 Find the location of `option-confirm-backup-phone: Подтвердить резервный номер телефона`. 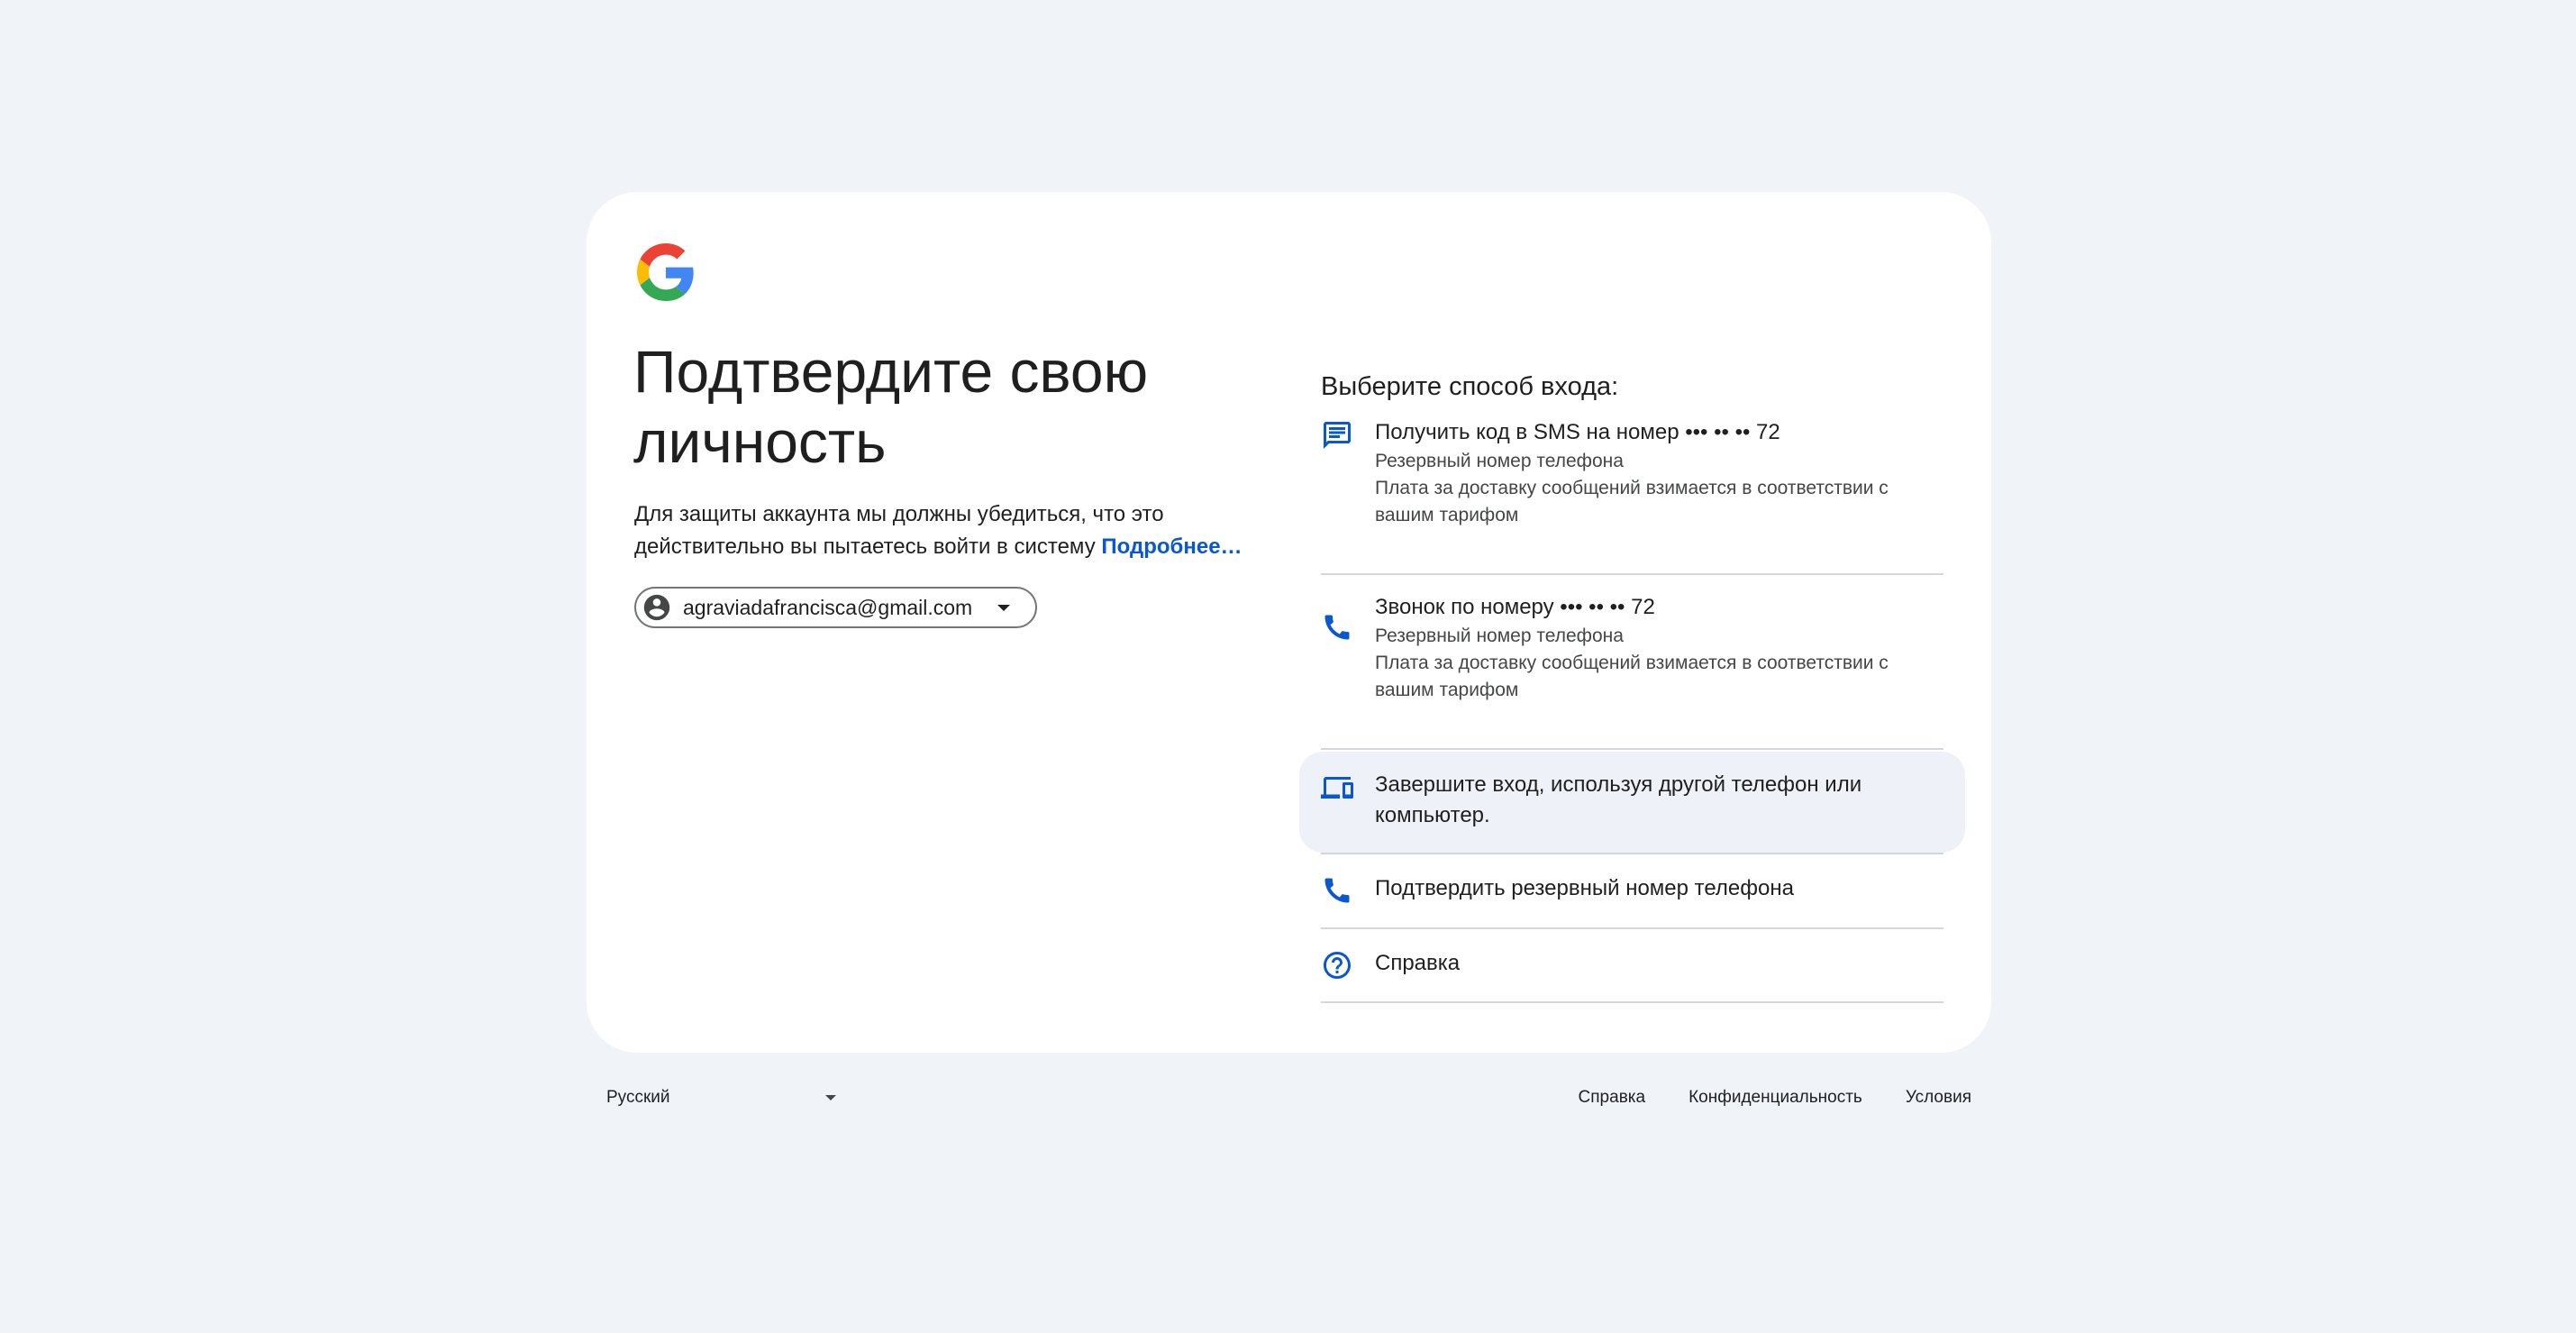

option-confirm-backup-phone: Подтвердить резервный номер телефона is located at coordinates (1632, 891).